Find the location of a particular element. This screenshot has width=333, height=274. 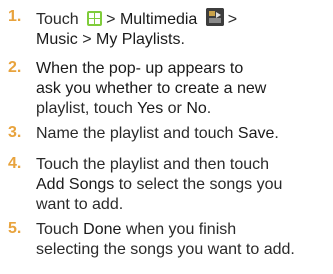

step-2-line-1: When the pop- up appears to is located at coordinates (140, 68).